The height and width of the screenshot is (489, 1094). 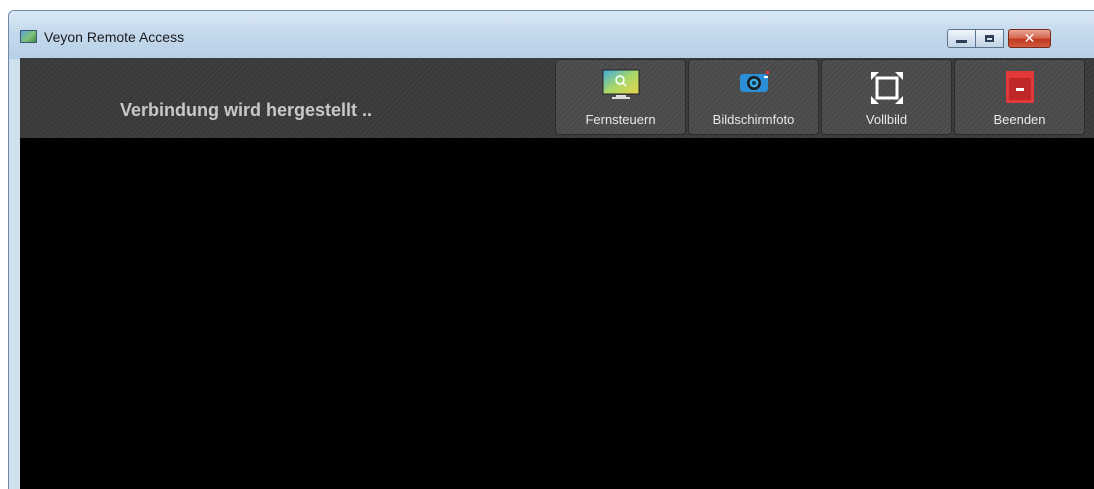 What do you see at coordinates (28, 36) in the screenshot?
I see `app-icon` at bounding box center [28, 36].